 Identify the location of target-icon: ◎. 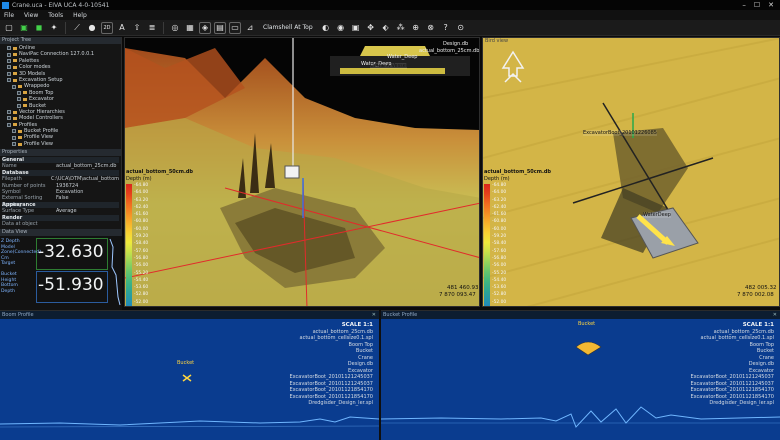
(175, 28).